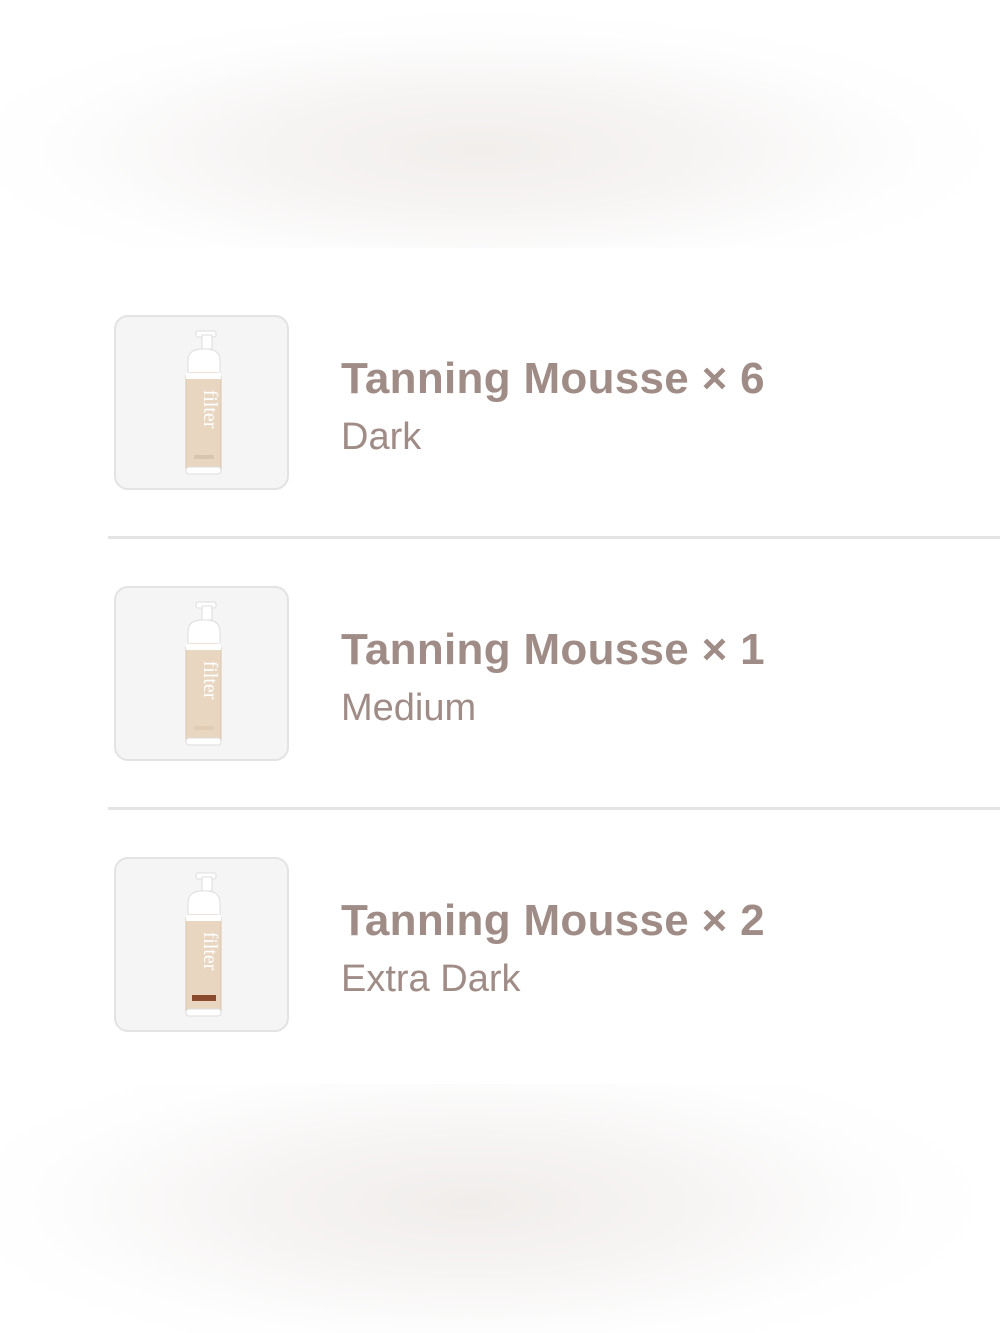 This screenshot has height=1333, width=1000. What do you see at coordinates (381, 437) in the screenshot?
I see `item-variant: Dark` at bounding box center [381, 437].